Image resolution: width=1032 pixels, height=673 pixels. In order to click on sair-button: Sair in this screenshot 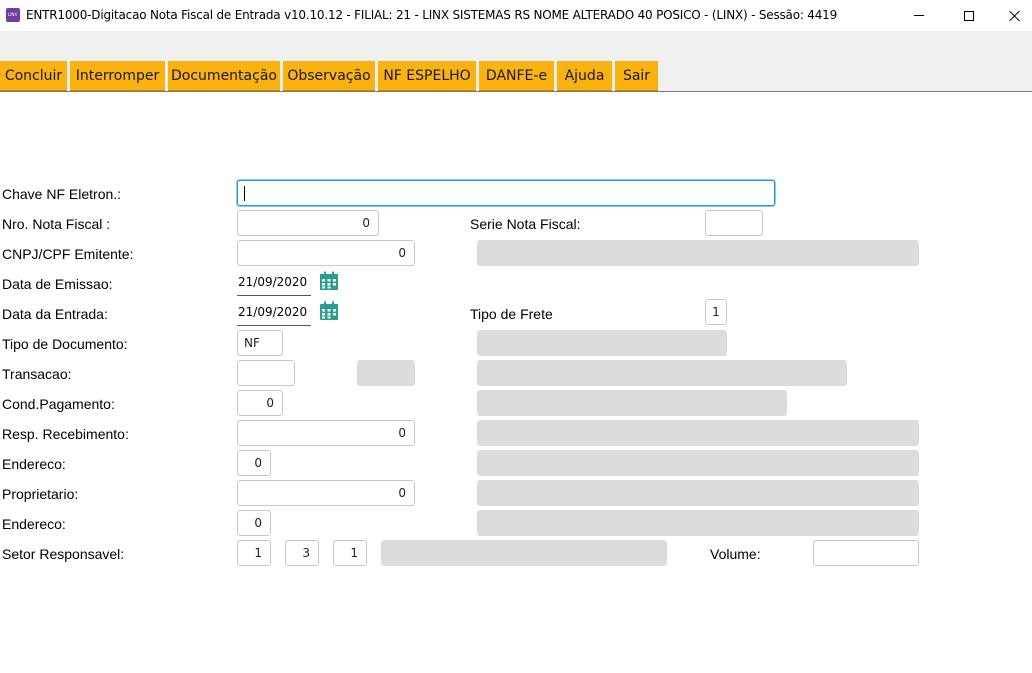, I will do `click(636, 76)`.